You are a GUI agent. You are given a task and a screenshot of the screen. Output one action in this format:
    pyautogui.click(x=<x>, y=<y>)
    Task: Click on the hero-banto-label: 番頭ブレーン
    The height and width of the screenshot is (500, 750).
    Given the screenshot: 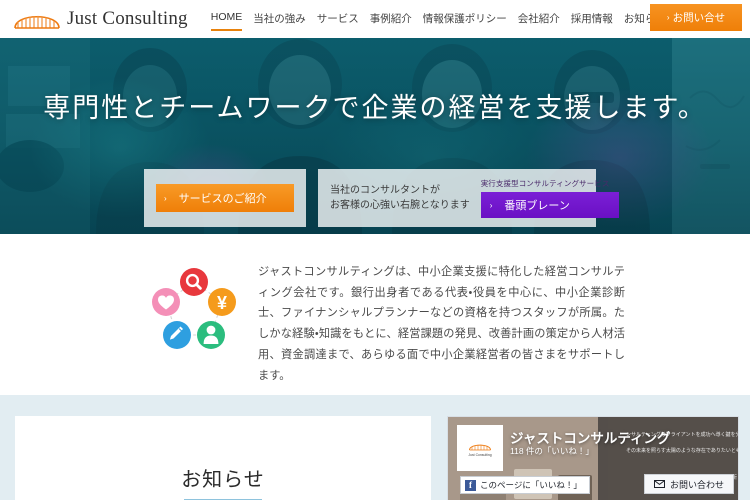 What is the action you would take?
    pyautogui.click(x=537, y=206)
    